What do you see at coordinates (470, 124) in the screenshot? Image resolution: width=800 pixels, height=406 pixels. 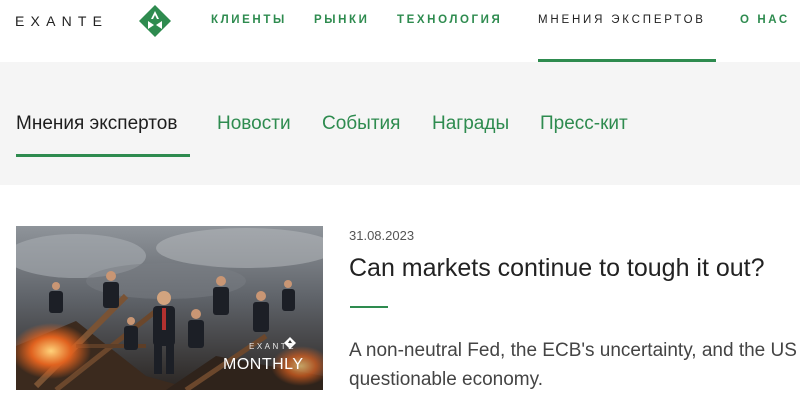 I see `subnav-item-awards: Награды` at bounding box center [470, 124].